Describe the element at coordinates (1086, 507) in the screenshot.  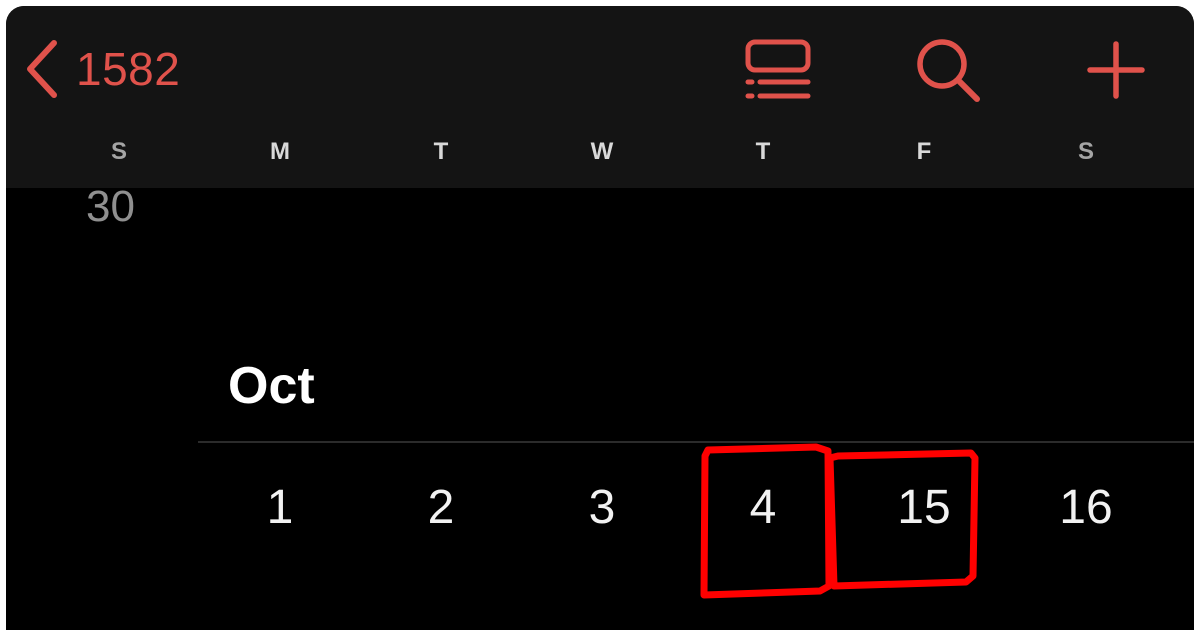
I see `date-cell: 16` at that location.